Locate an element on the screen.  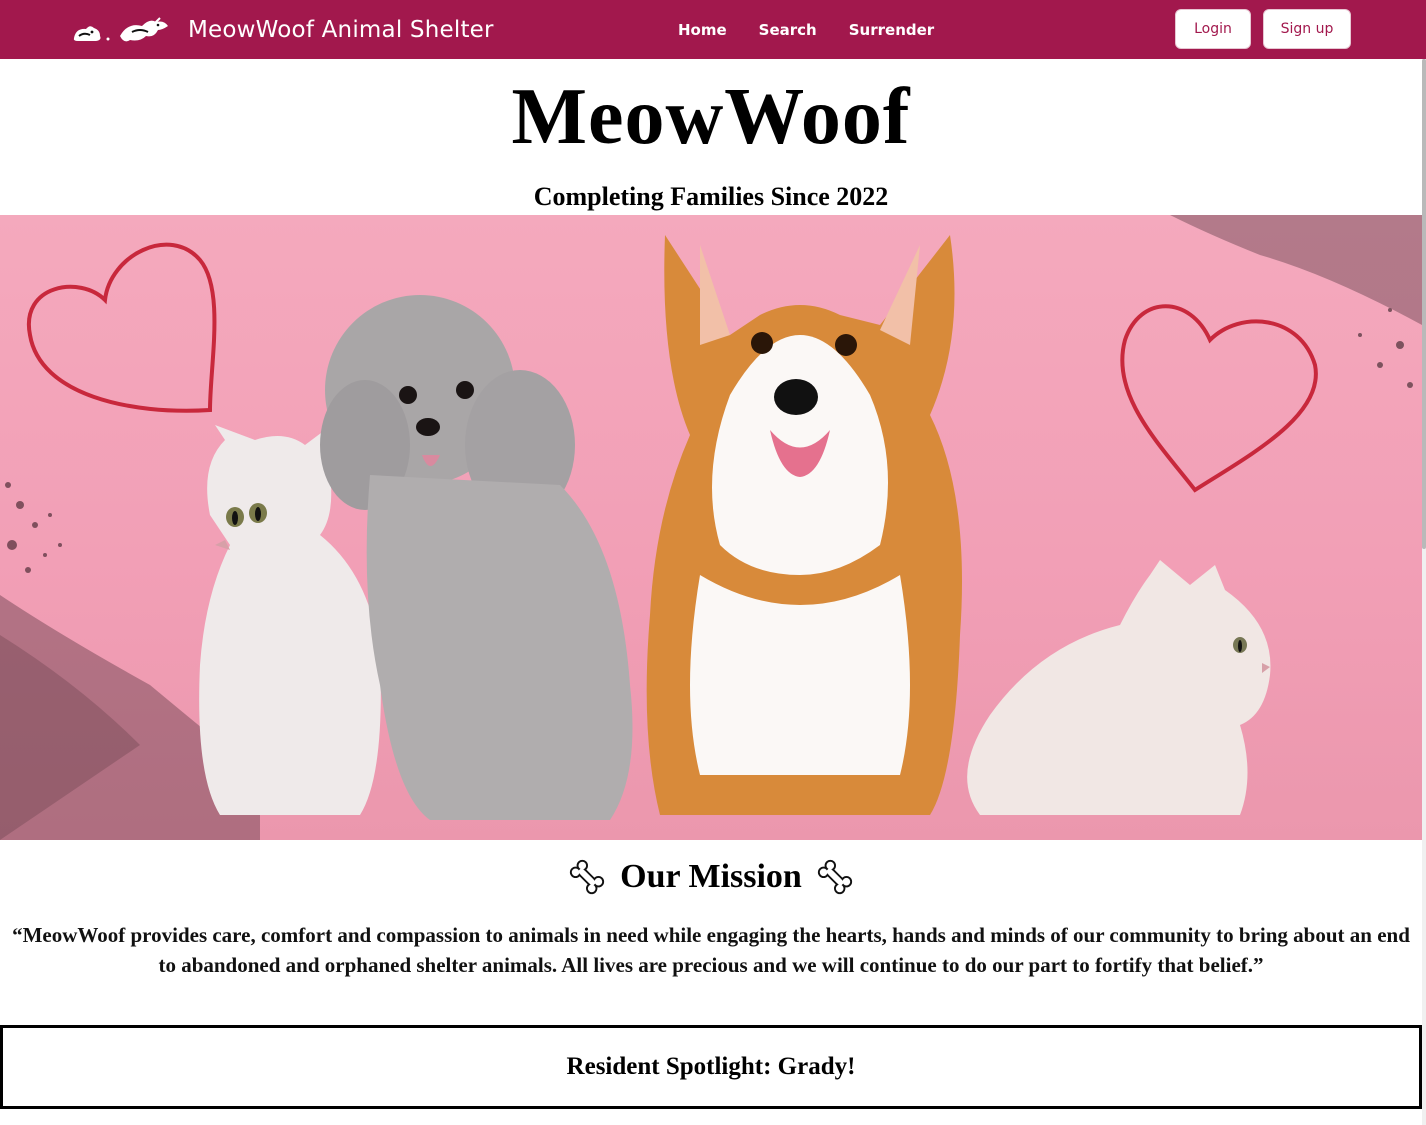
nav-link-search: Search is located at coordinates (788, 30).